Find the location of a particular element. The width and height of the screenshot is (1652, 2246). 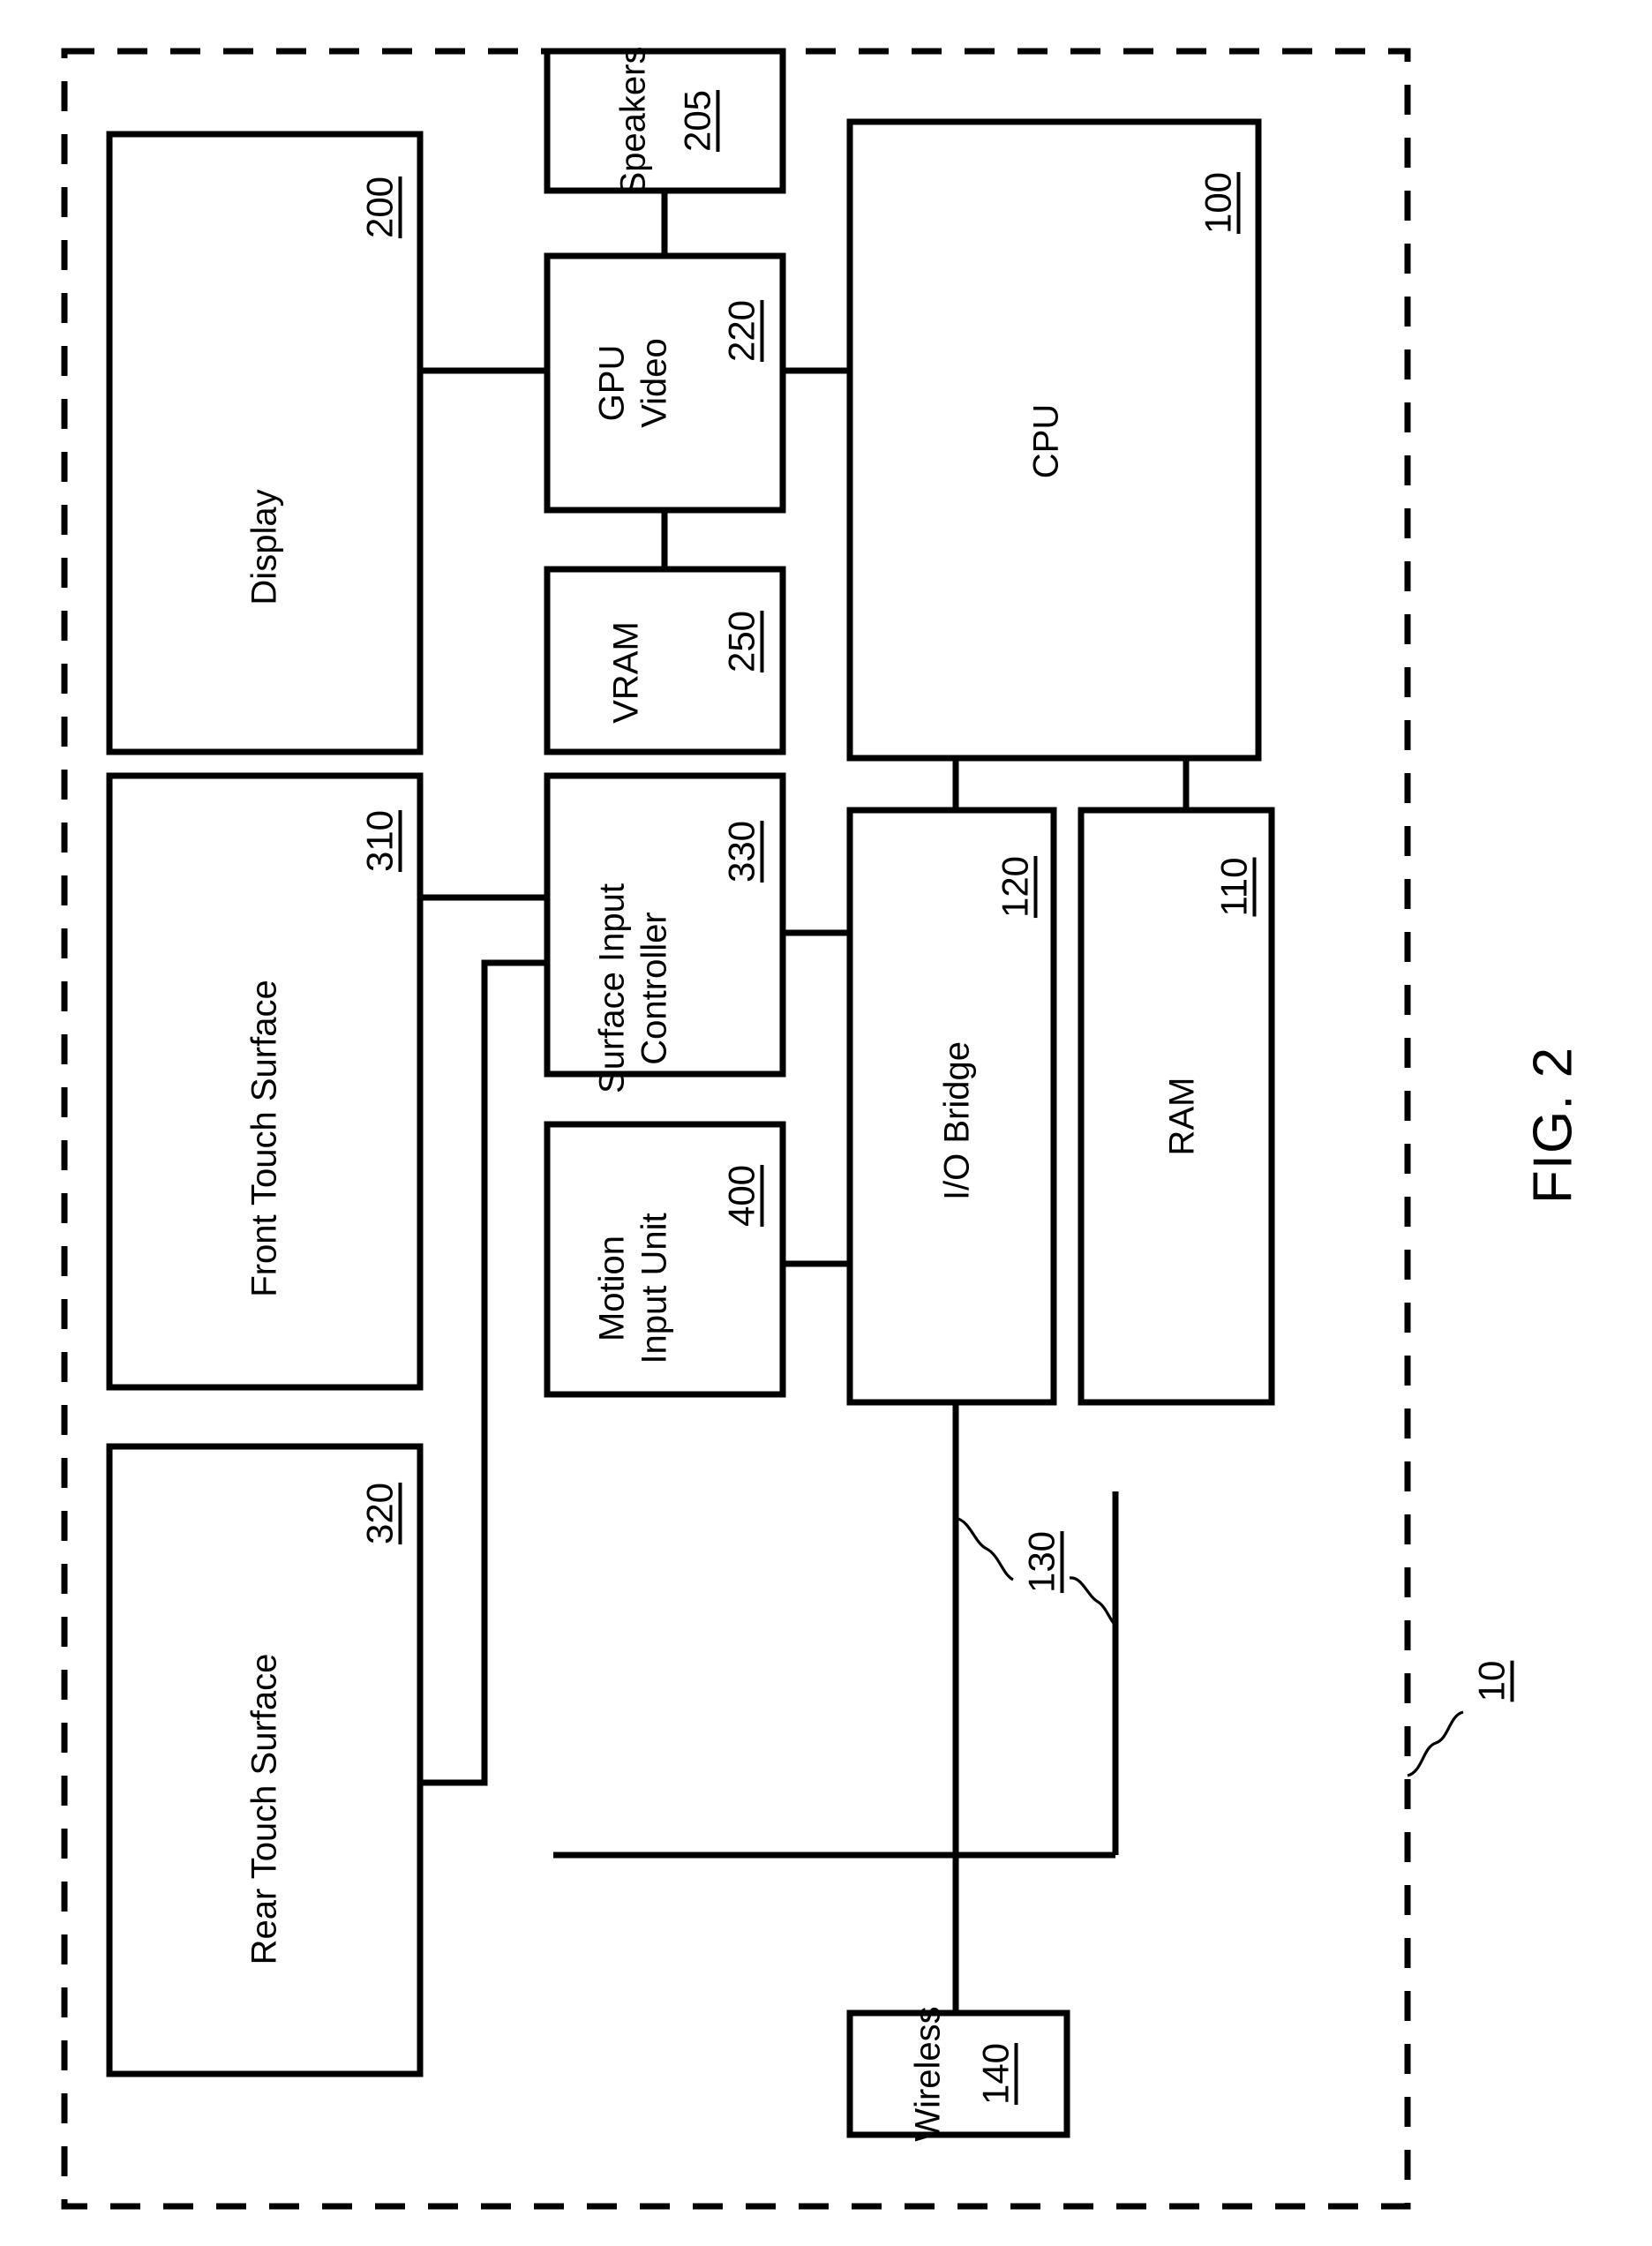

block-wireless is located at coordinates (958, 2074).